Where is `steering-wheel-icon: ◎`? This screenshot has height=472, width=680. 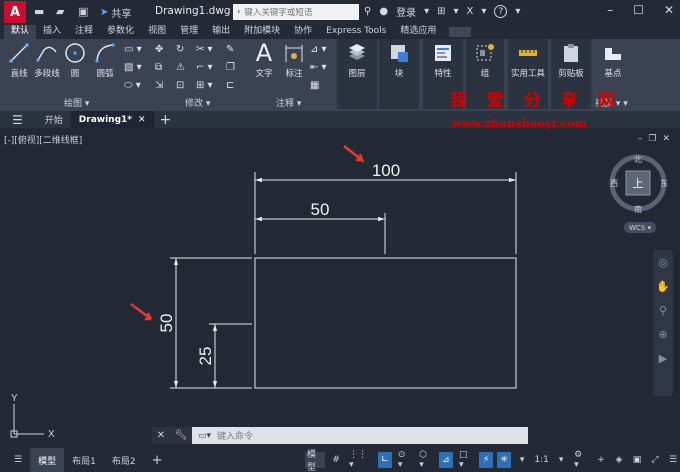 steering-wheel-icon: ◎ is located at coordinates (663, 262).